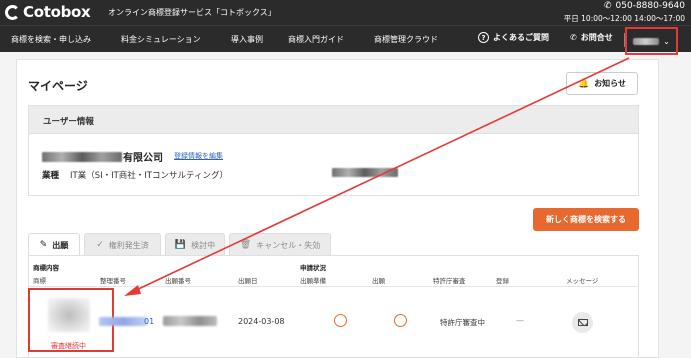  I want to click on tab-cancelled-expired: 🗑 キャンセル・失効, so click(280, 244).